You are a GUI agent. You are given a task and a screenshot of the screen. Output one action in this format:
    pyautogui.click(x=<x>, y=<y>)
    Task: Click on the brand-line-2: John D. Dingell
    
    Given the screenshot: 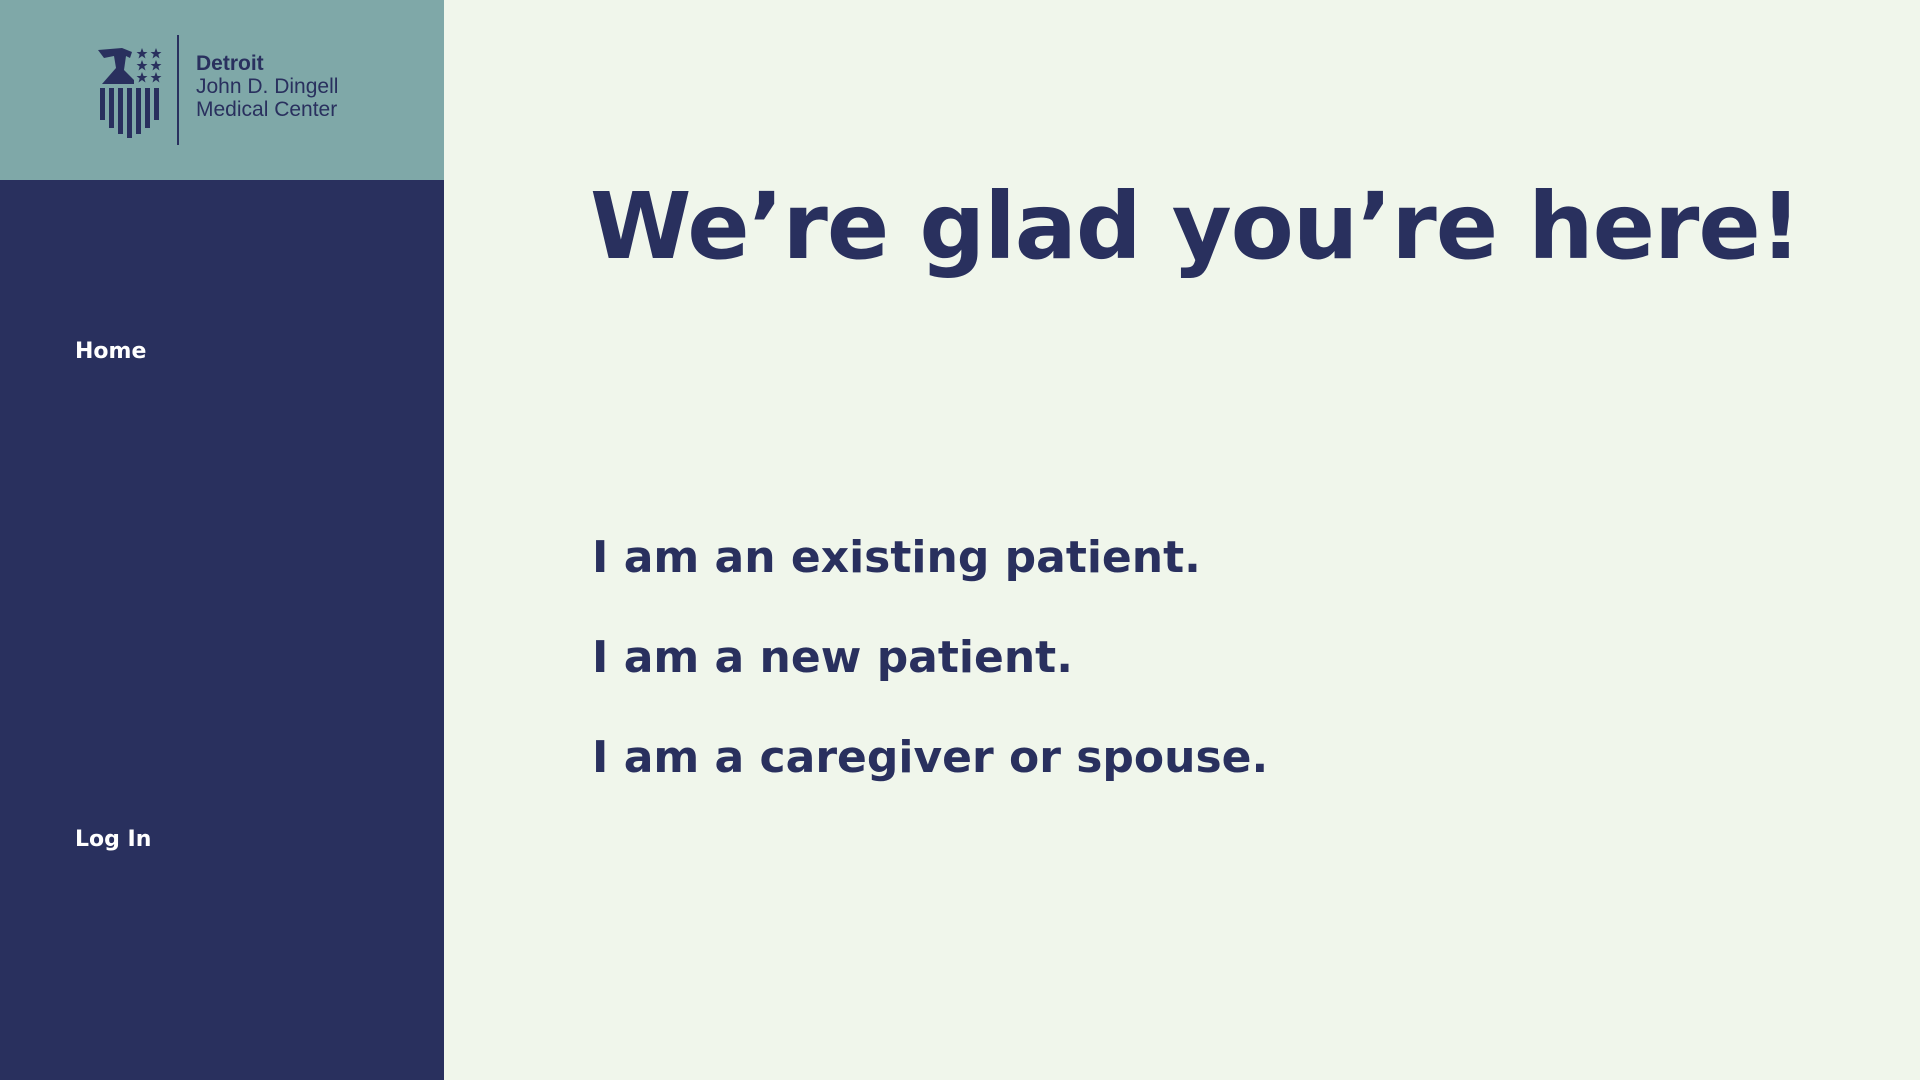 What is the action you would take?
    pyautogui.click(x=267, y=86)
    